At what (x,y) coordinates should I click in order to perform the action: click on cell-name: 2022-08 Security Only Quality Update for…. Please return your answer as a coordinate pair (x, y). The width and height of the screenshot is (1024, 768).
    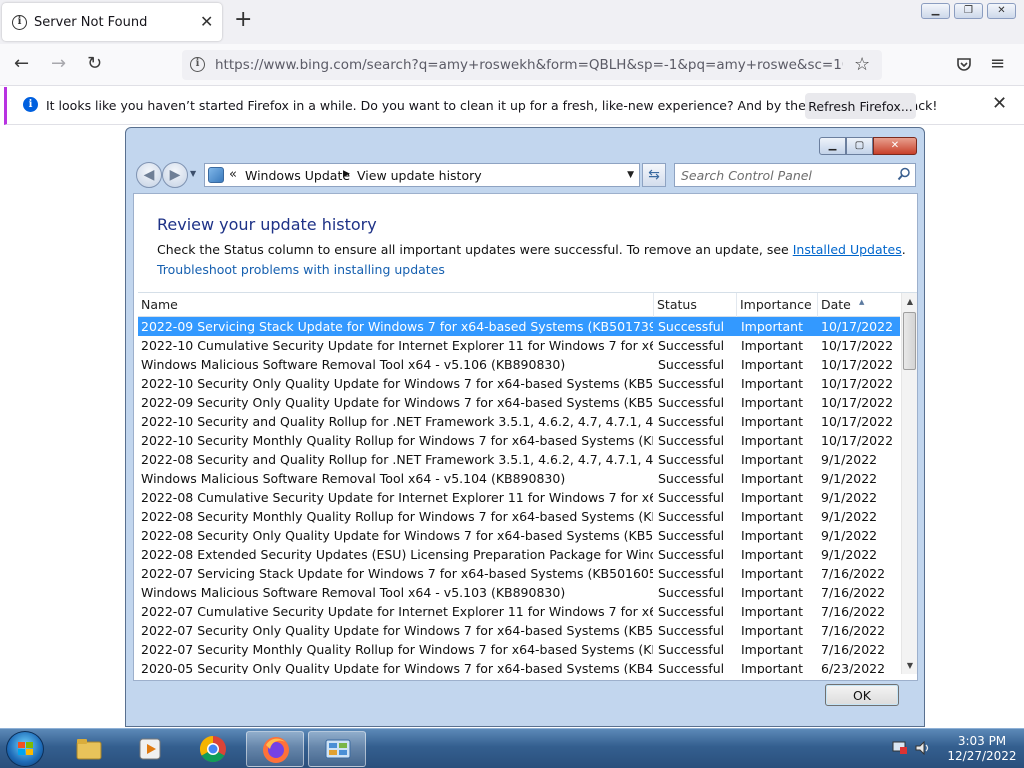
    Looking at the image, I should click on (397, 535).